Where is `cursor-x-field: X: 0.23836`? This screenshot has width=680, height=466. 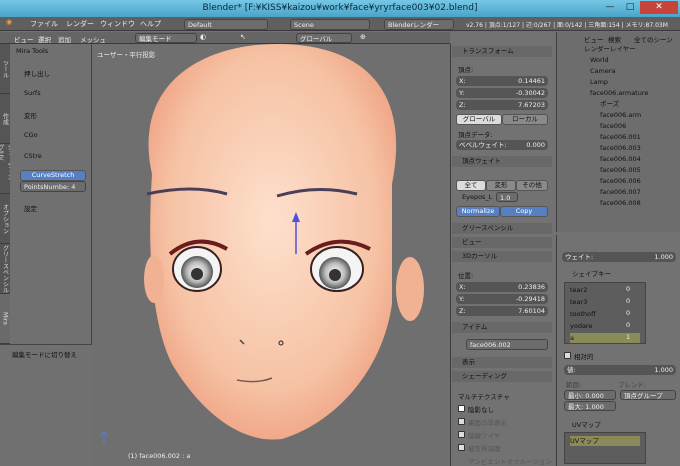 cursor-x-field: X: 0.23836 is located at coordinates (502, 287).